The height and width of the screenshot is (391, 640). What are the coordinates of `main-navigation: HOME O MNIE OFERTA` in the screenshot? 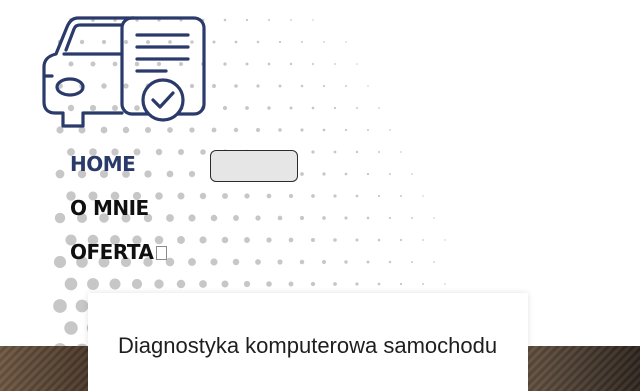 It's located at (119, 218).